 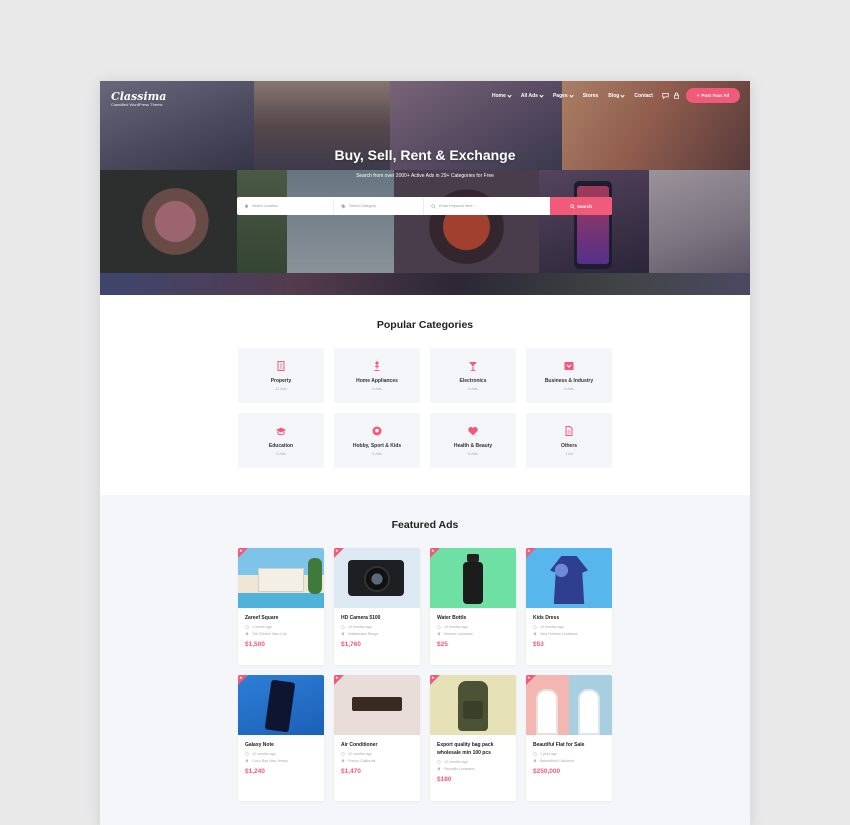 What do you see at coordinates (713, 95) in the screenshot?
I see `post-ad-button: + Post Your Ad` at bounding box center [713, 95].